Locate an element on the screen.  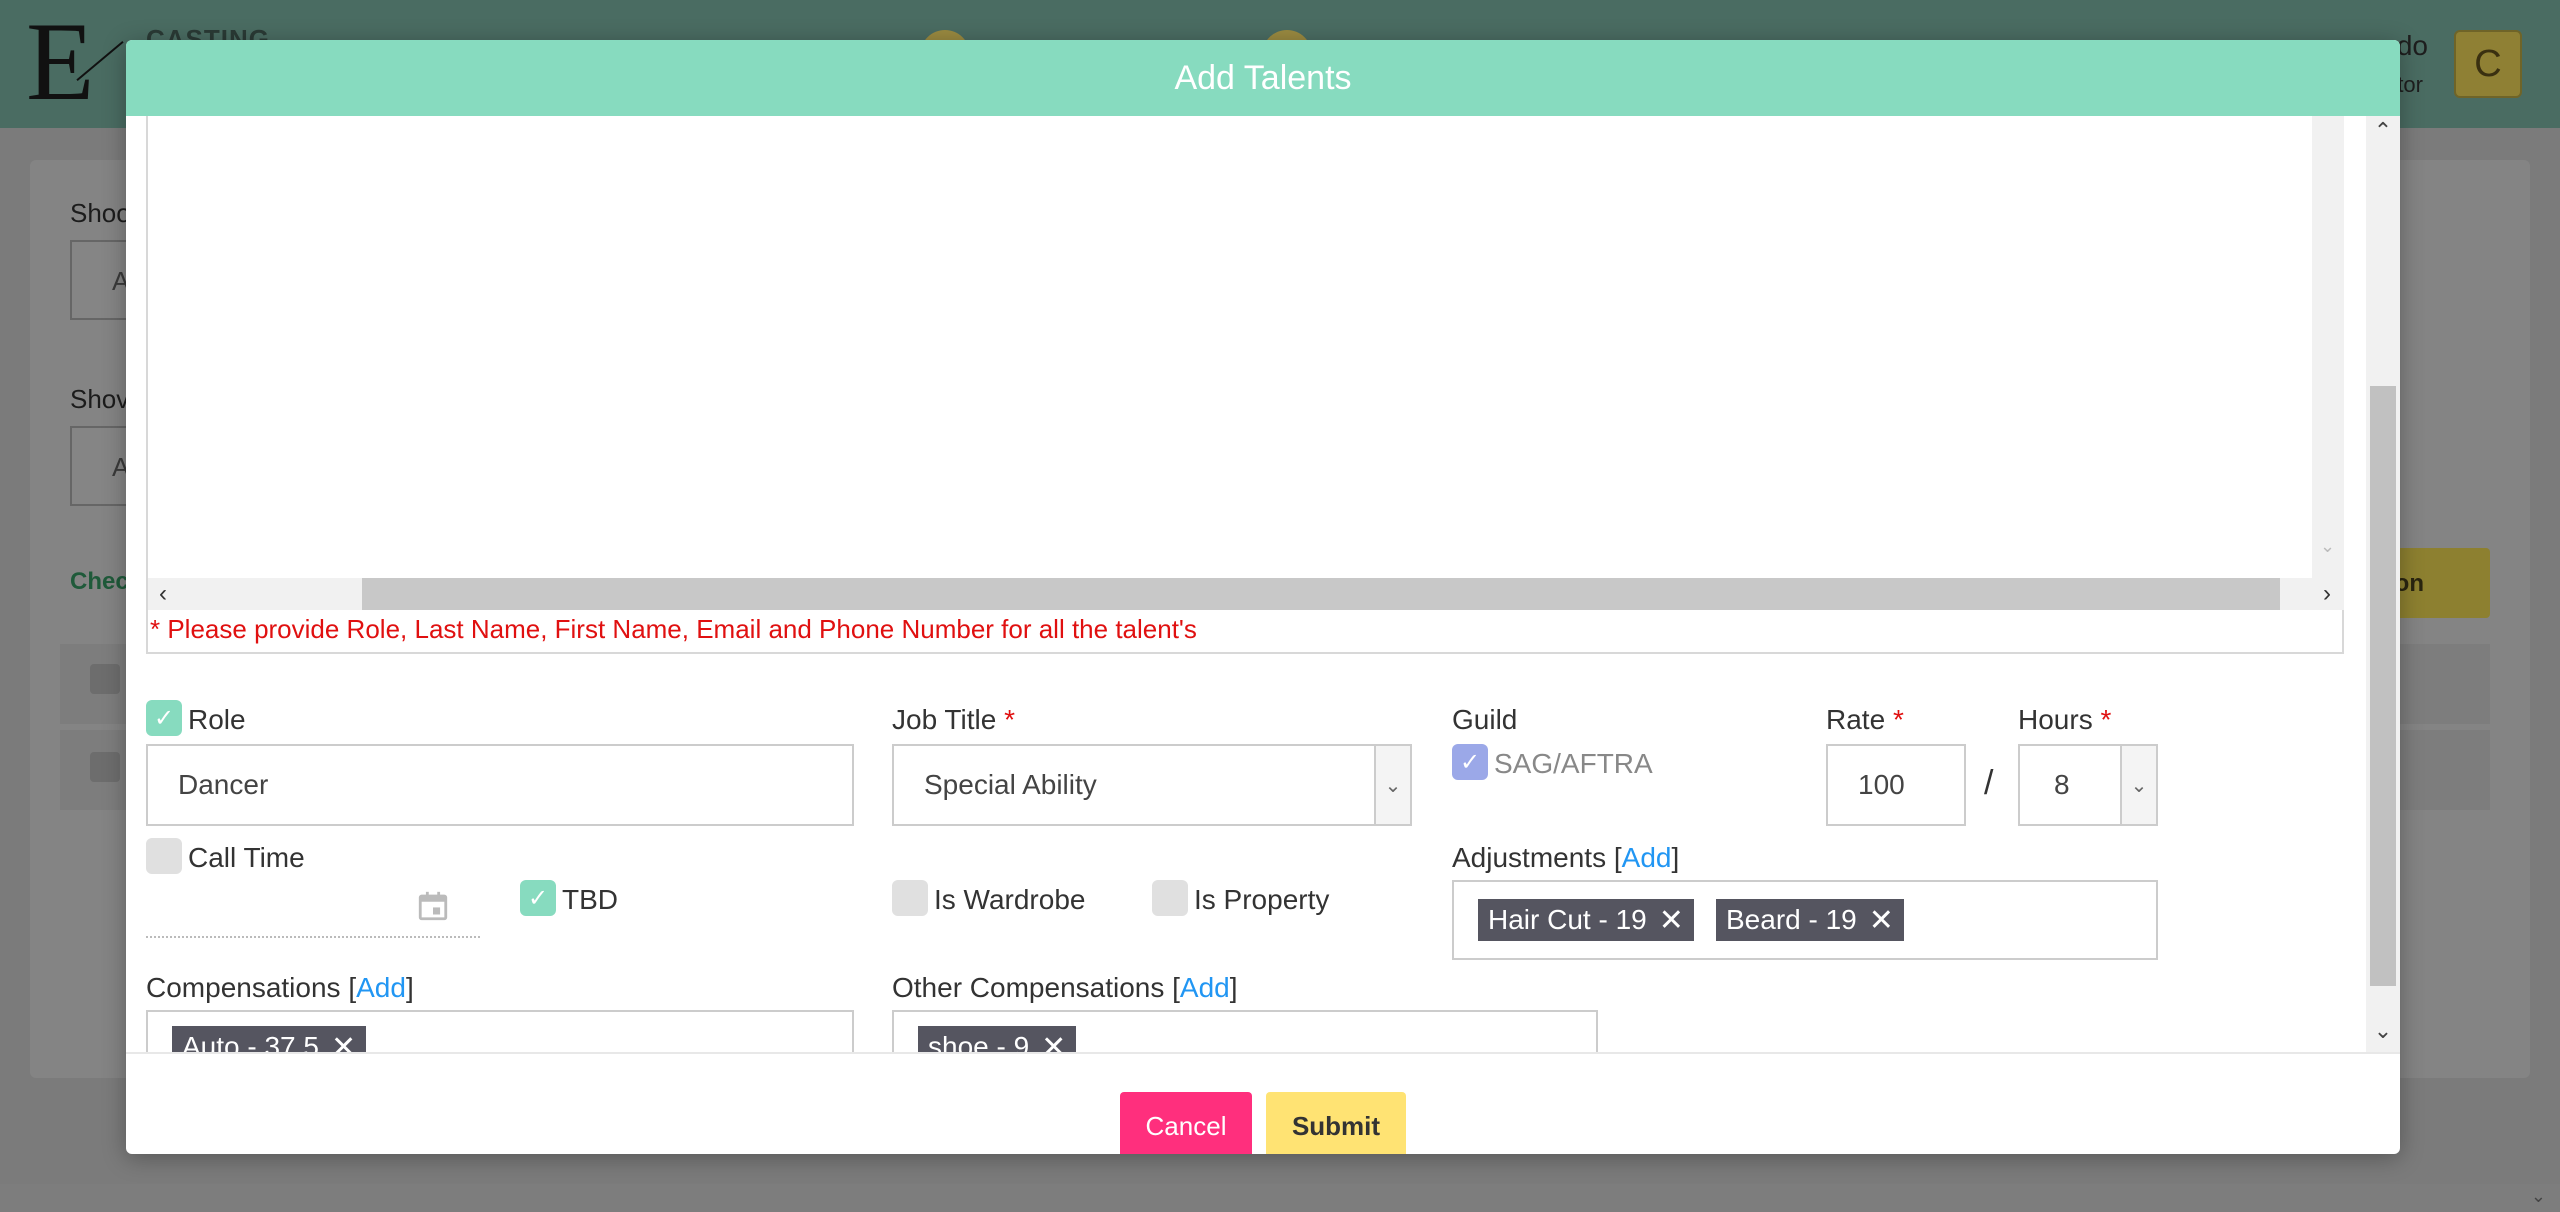
user-role: tor is located at coordinates (2410, 84).